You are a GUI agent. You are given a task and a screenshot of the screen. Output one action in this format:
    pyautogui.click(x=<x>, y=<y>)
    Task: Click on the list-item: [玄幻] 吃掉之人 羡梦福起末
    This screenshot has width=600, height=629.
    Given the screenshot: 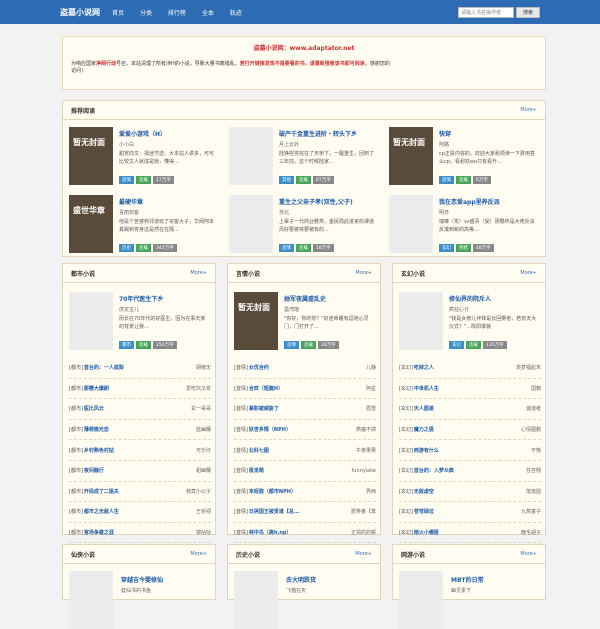 What is the action you would take?
    pyautogui.click(x=470, y=368)
    